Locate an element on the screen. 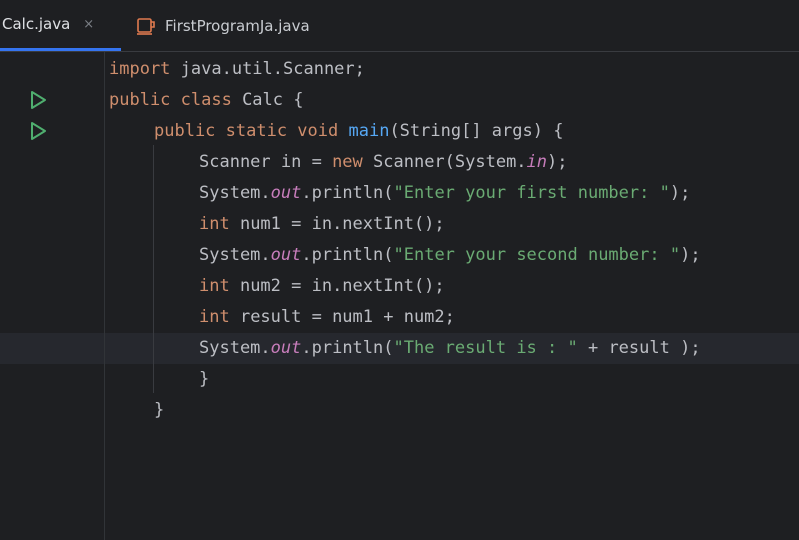 This screenshot has width=799, height=540. string-literal: "The result is : " is located at coordinates (485, 348).